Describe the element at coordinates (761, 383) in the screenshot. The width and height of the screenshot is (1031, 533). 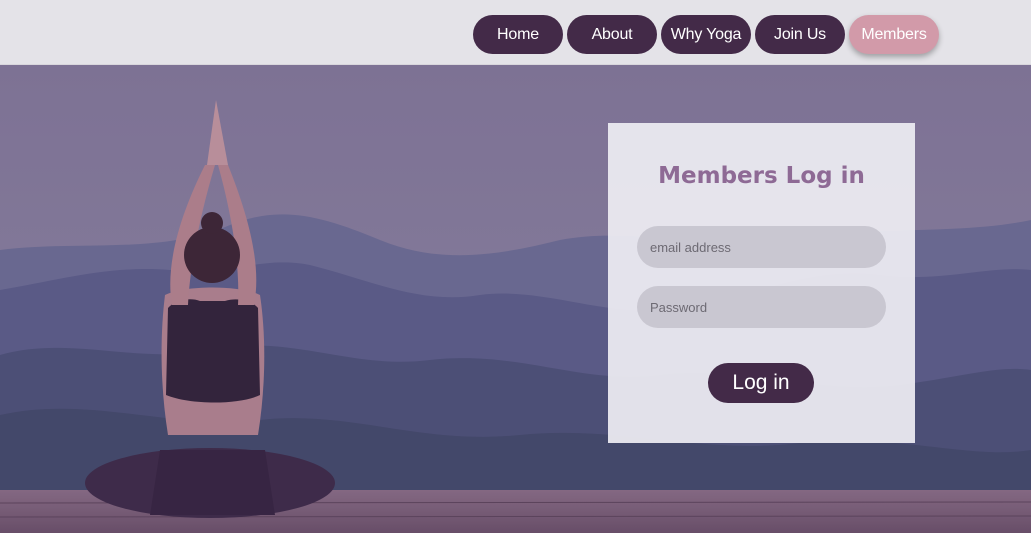
I see `login-button: Log in` at that location.